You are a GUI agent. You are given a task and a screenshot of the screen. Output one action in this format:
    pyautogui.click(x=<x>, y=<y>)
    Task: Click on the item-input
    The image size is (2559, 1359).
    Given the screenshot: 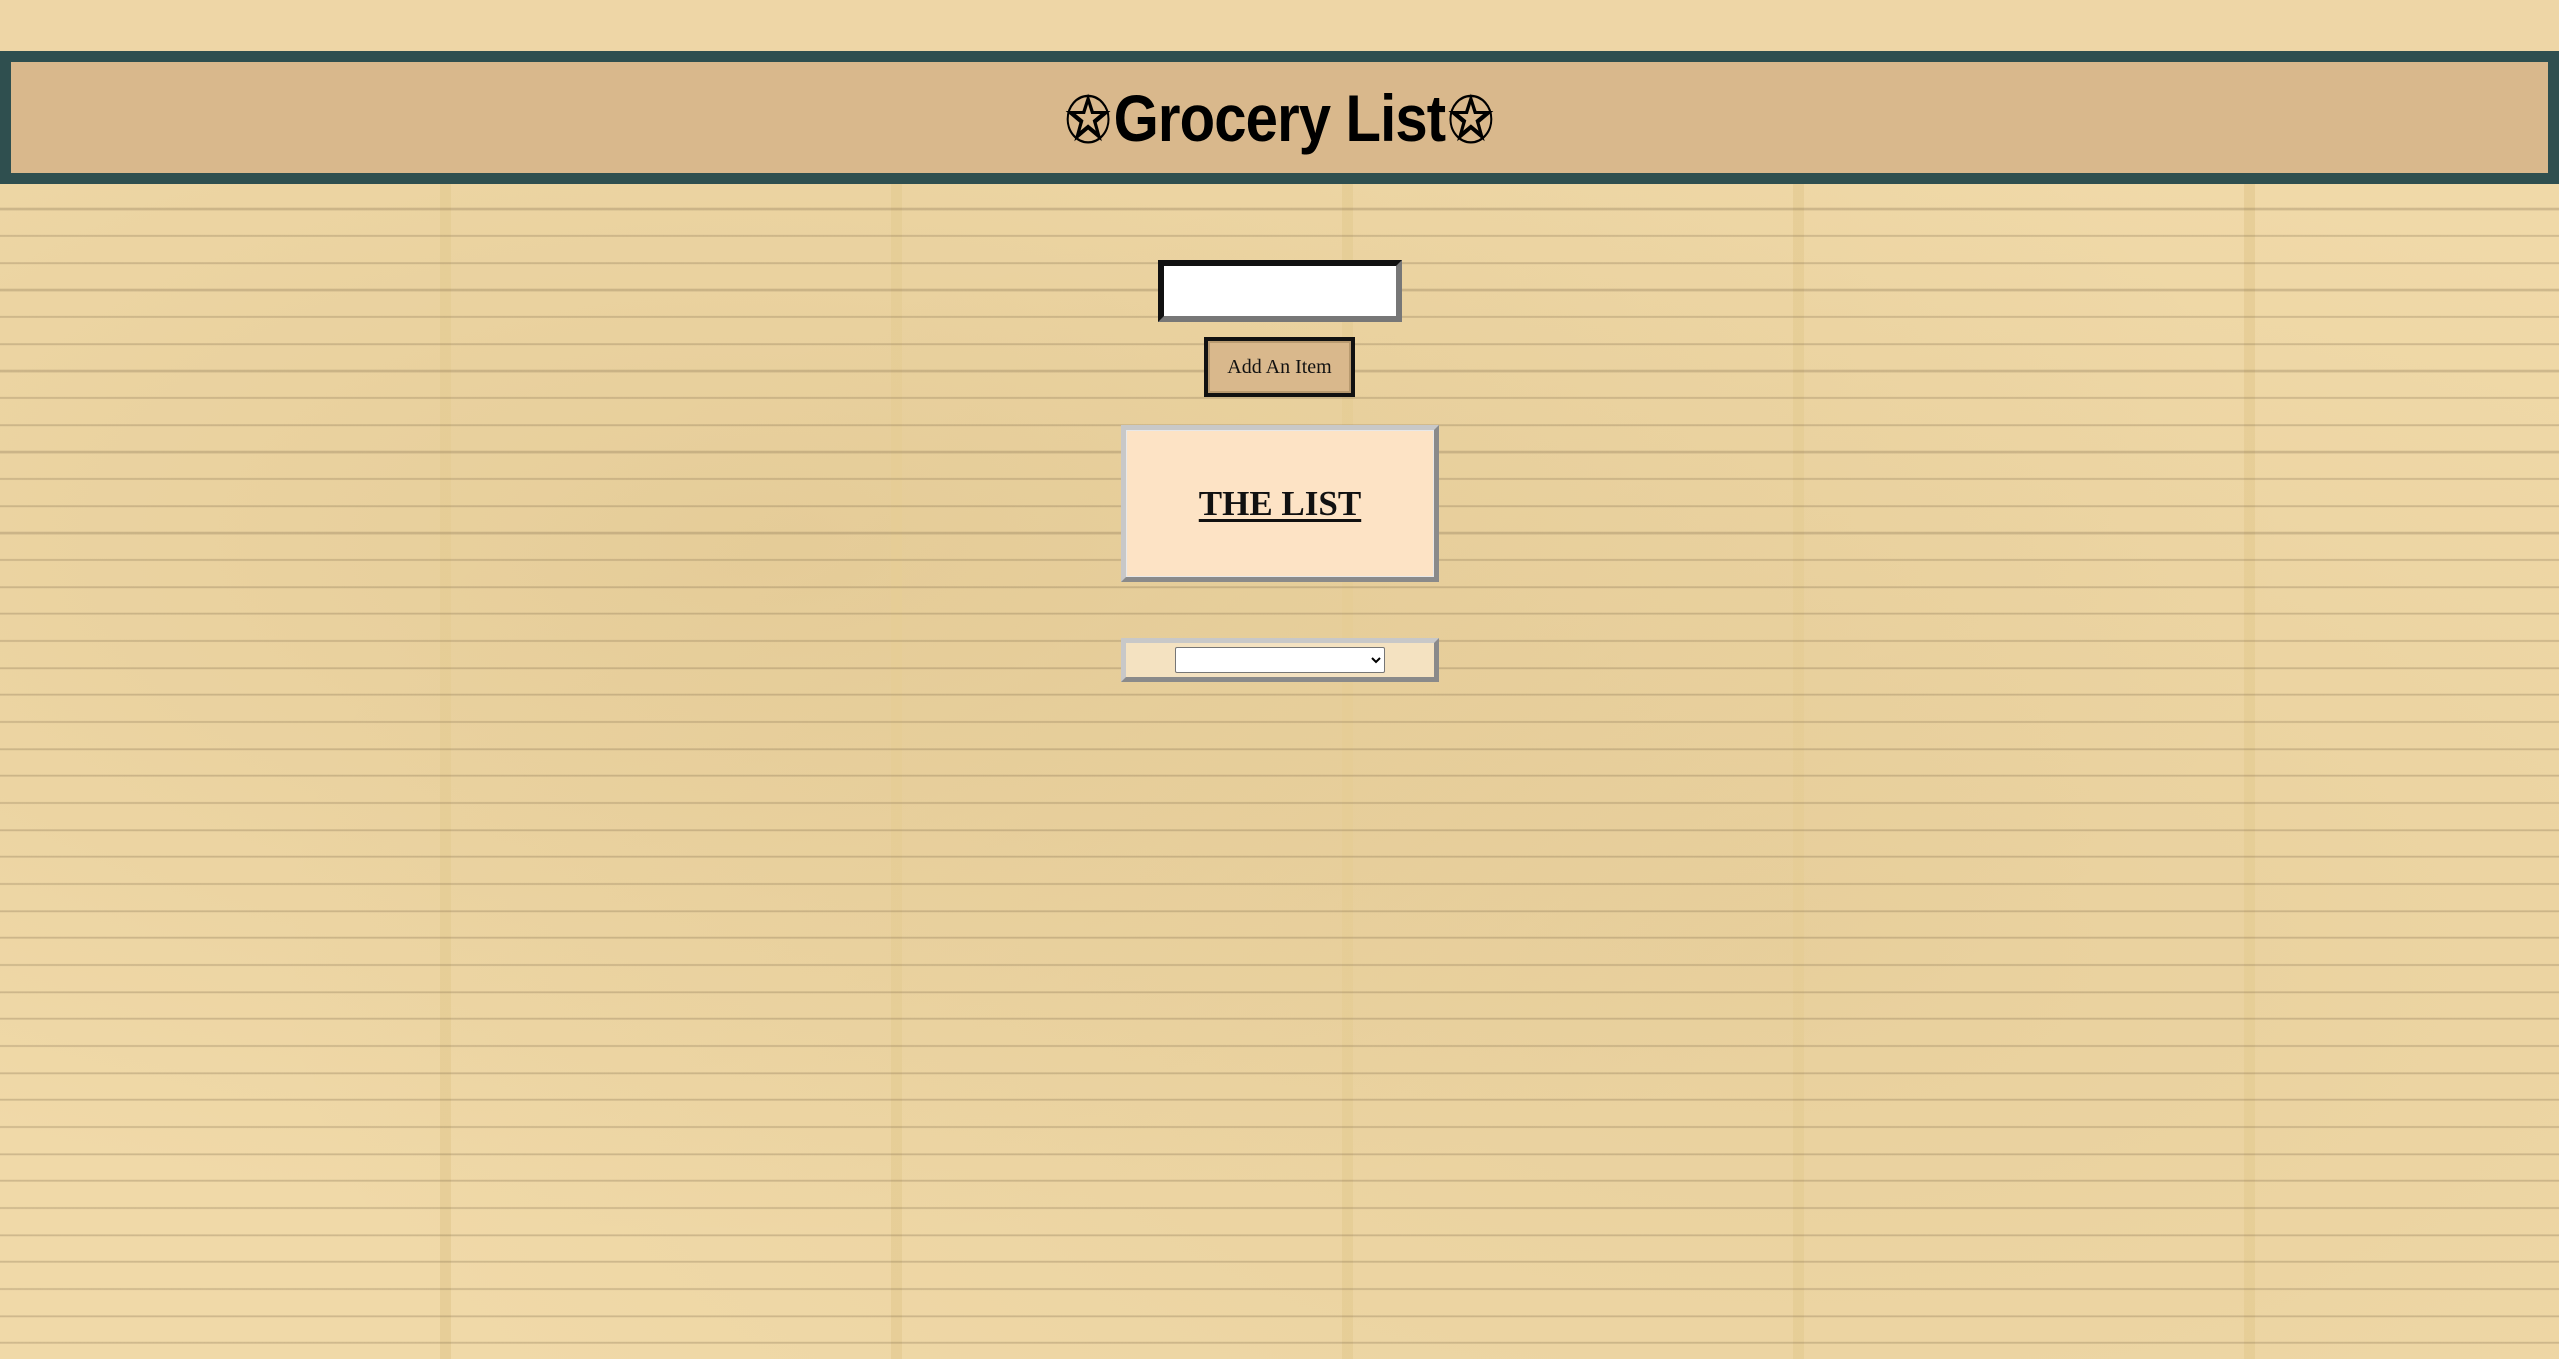 What is the action you would take?
    pyautogui.click(x=1280, y=291)
    